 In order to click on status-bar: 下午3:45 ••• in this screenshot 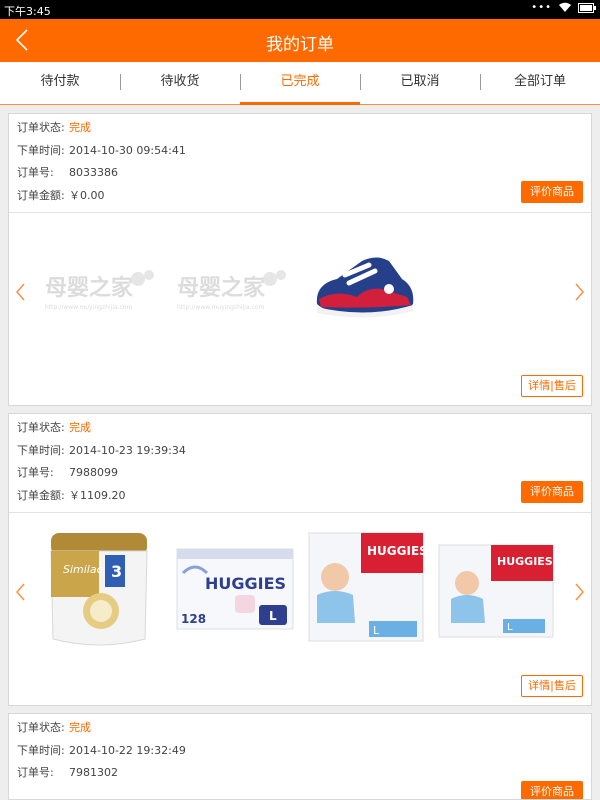, I will do `click(300, 9)`.